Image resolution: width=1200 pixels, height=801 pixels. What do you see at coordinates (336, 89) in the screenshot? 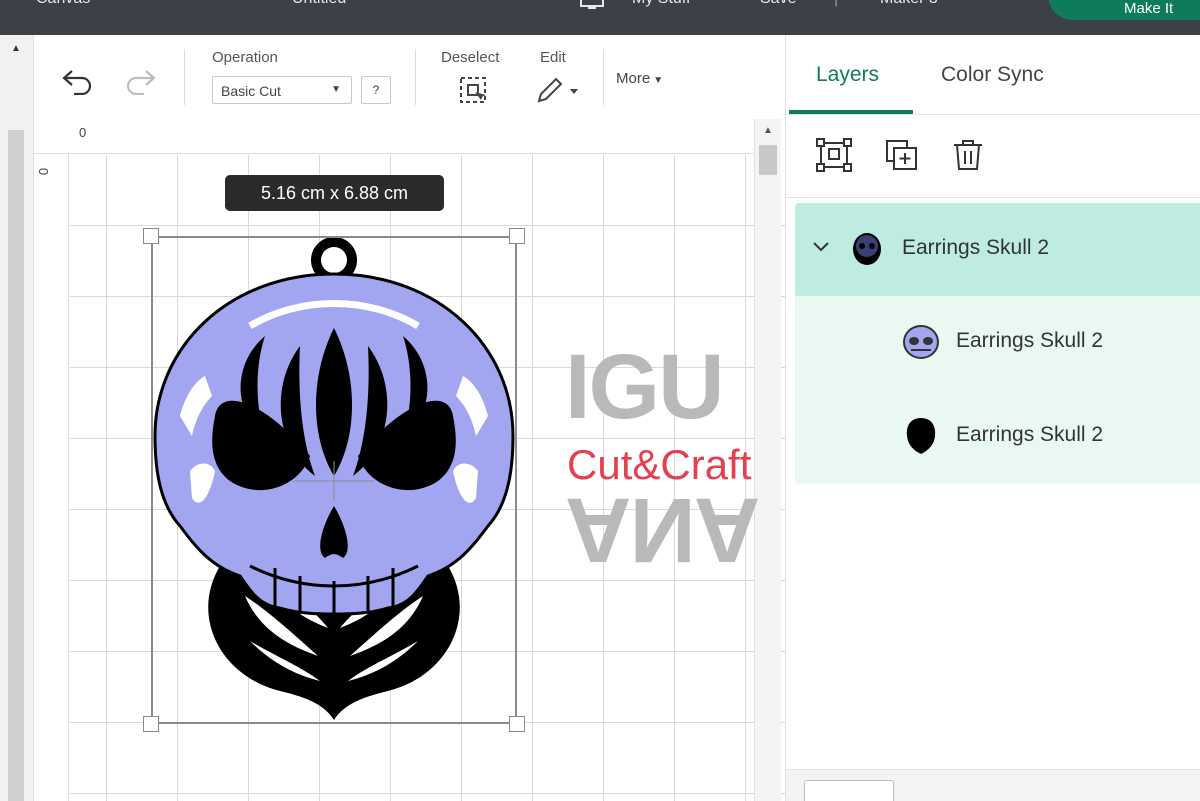
I see `dropdown-arrow-icon: ▼` at bounding box center [336, 89].